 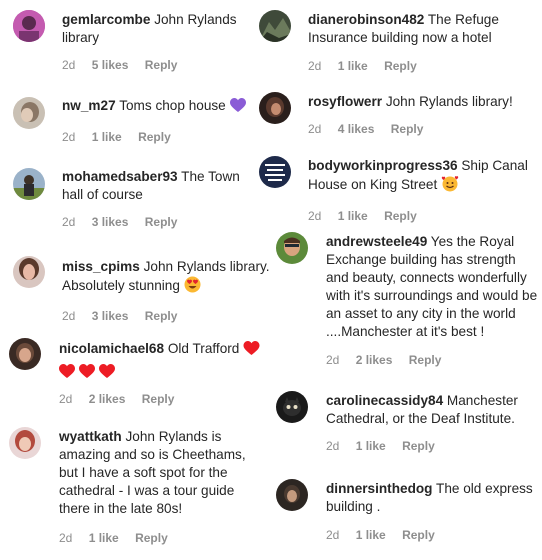 What do you see at coordinates (356, 129) in the screenshot?
I see `comment-likes: 4 likes` at bounding box center [356, 129].